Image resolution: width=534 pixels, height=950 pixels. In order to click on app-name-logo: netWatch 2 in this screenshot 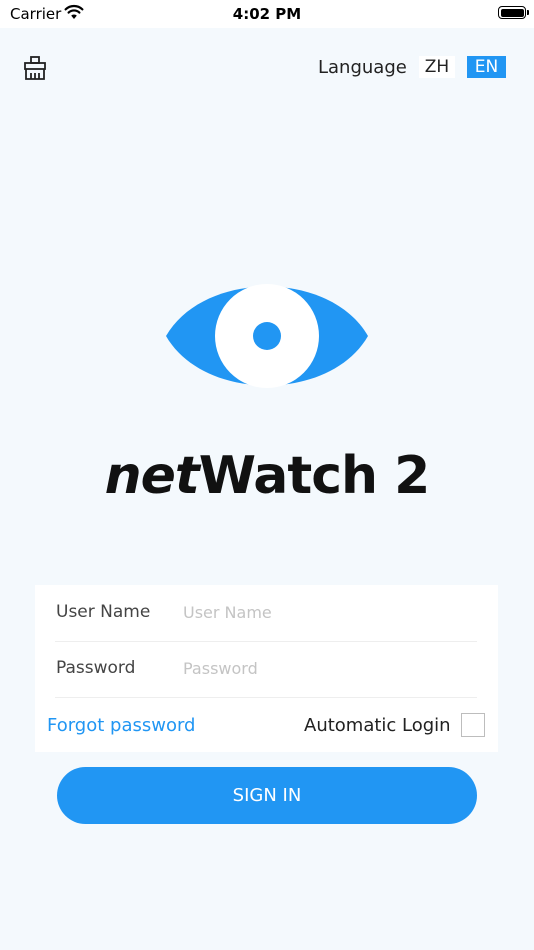, I will do `click(267, 476)`.